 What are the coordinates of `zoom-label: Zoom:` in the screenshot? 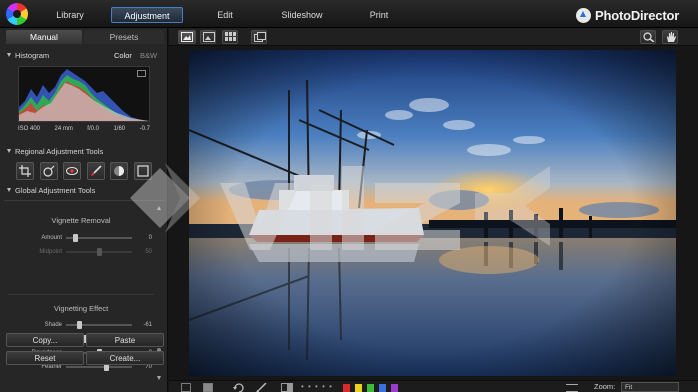 It's located at (605, 386).